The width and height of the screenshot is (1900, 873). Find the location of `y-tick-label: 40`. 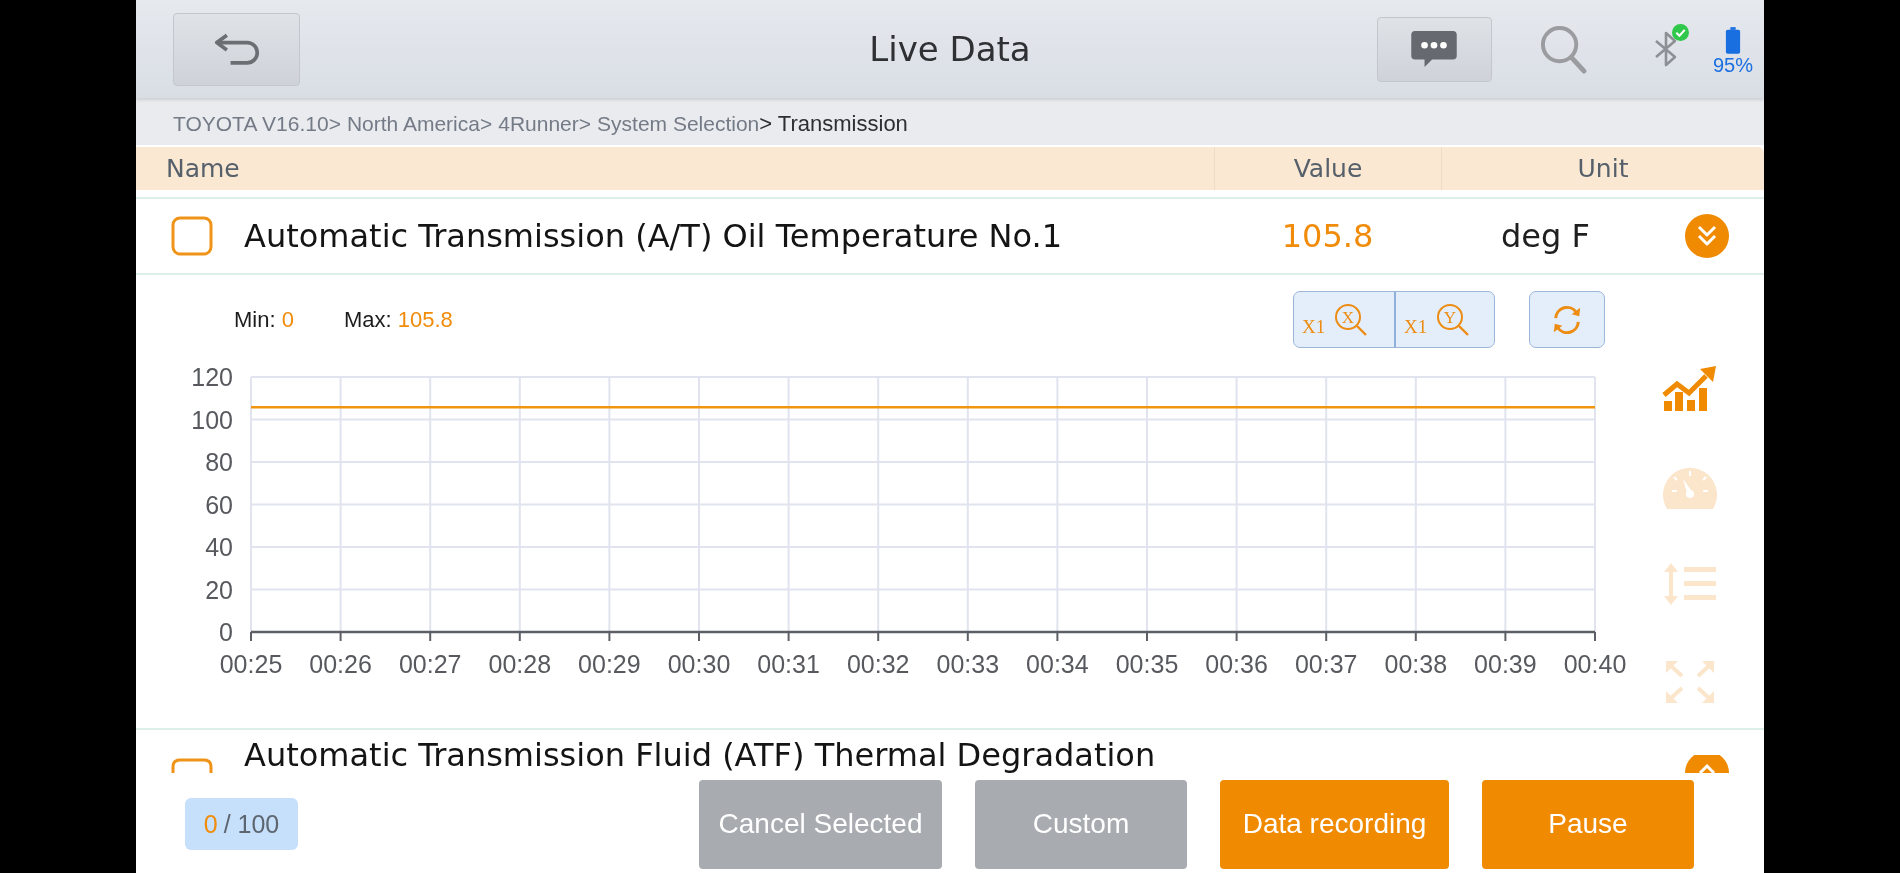

y-tick-label: 40 is located at coordinates (219, 547).